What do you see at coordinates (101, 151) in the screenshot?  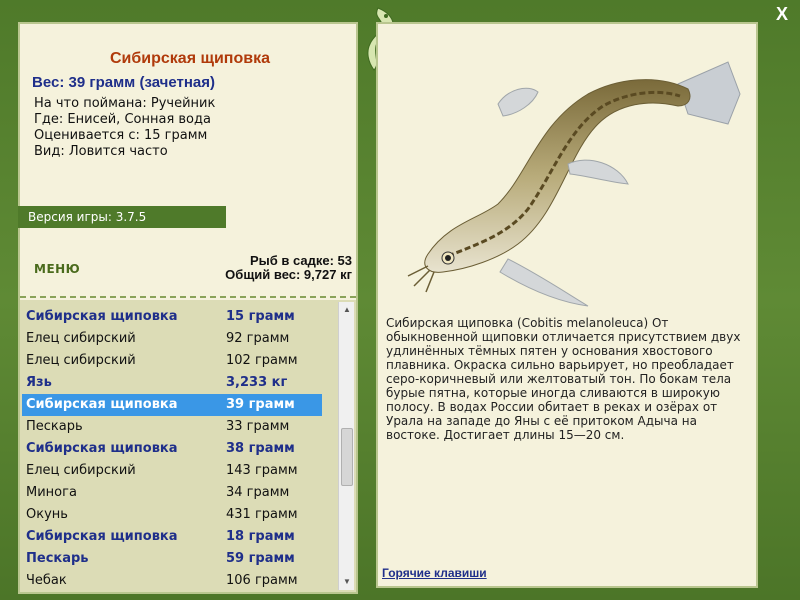 I see `fish-kind: Вид: Ловится часто` at bounding box center [101, 151].